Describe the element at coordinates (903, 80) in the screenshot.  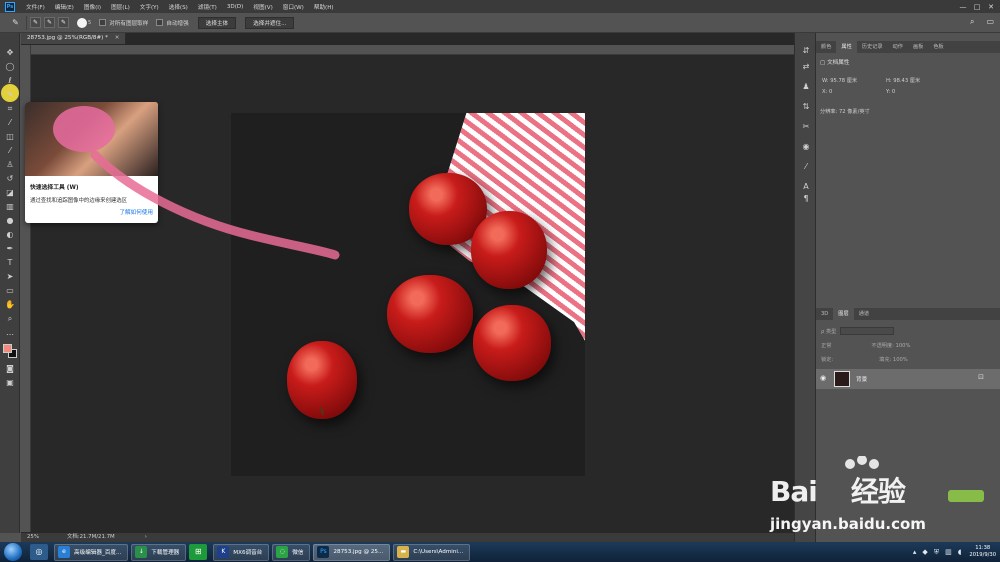
I see `height-value: H: 98.43 厘米` at that location.